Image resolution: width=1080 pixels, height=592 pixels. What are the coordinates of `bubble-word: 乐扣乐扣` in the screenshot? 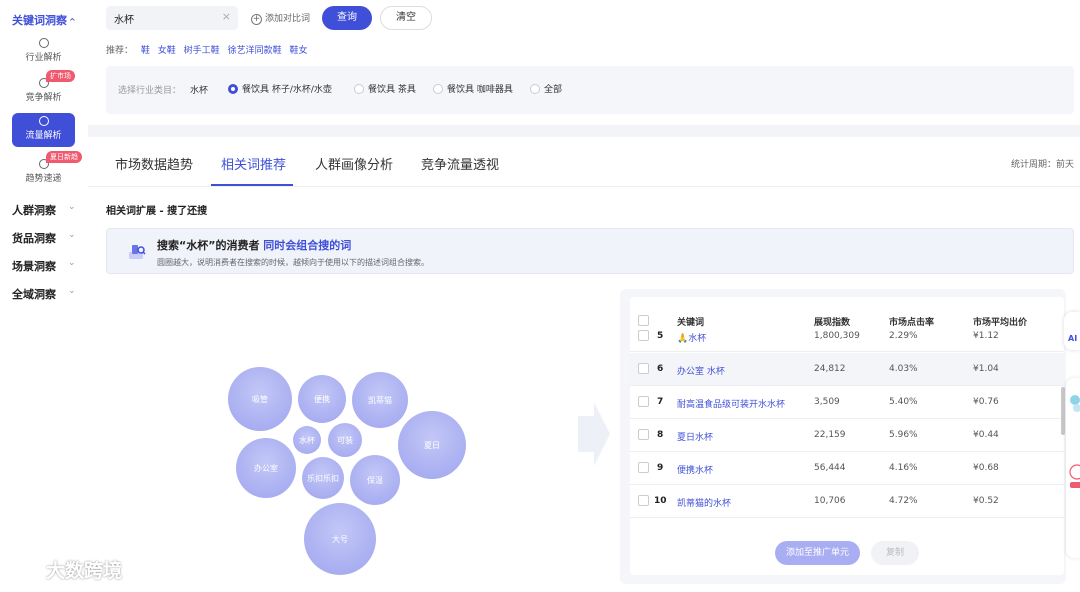 It's located at (323, 478).